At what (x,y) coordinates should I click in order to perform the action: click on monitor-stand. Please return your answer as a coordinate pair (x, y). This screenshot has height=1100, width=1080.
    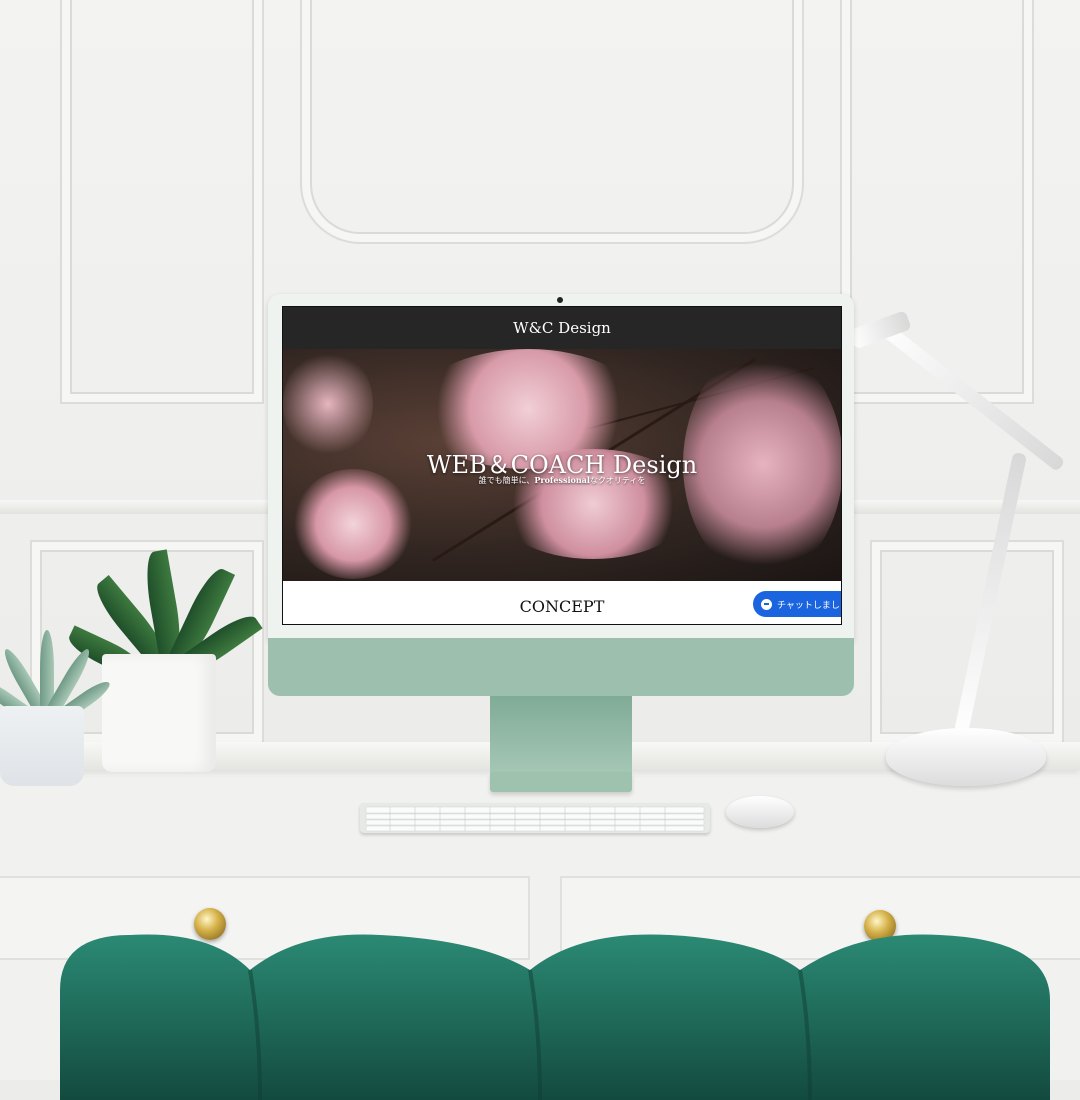
    Looking at the image, I should click on (561, 736).